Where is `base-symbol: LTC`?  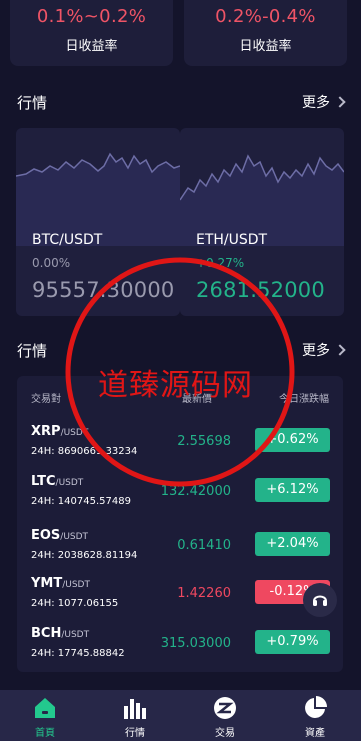
base-symbol: LTC is located at coordinates (43, 481).